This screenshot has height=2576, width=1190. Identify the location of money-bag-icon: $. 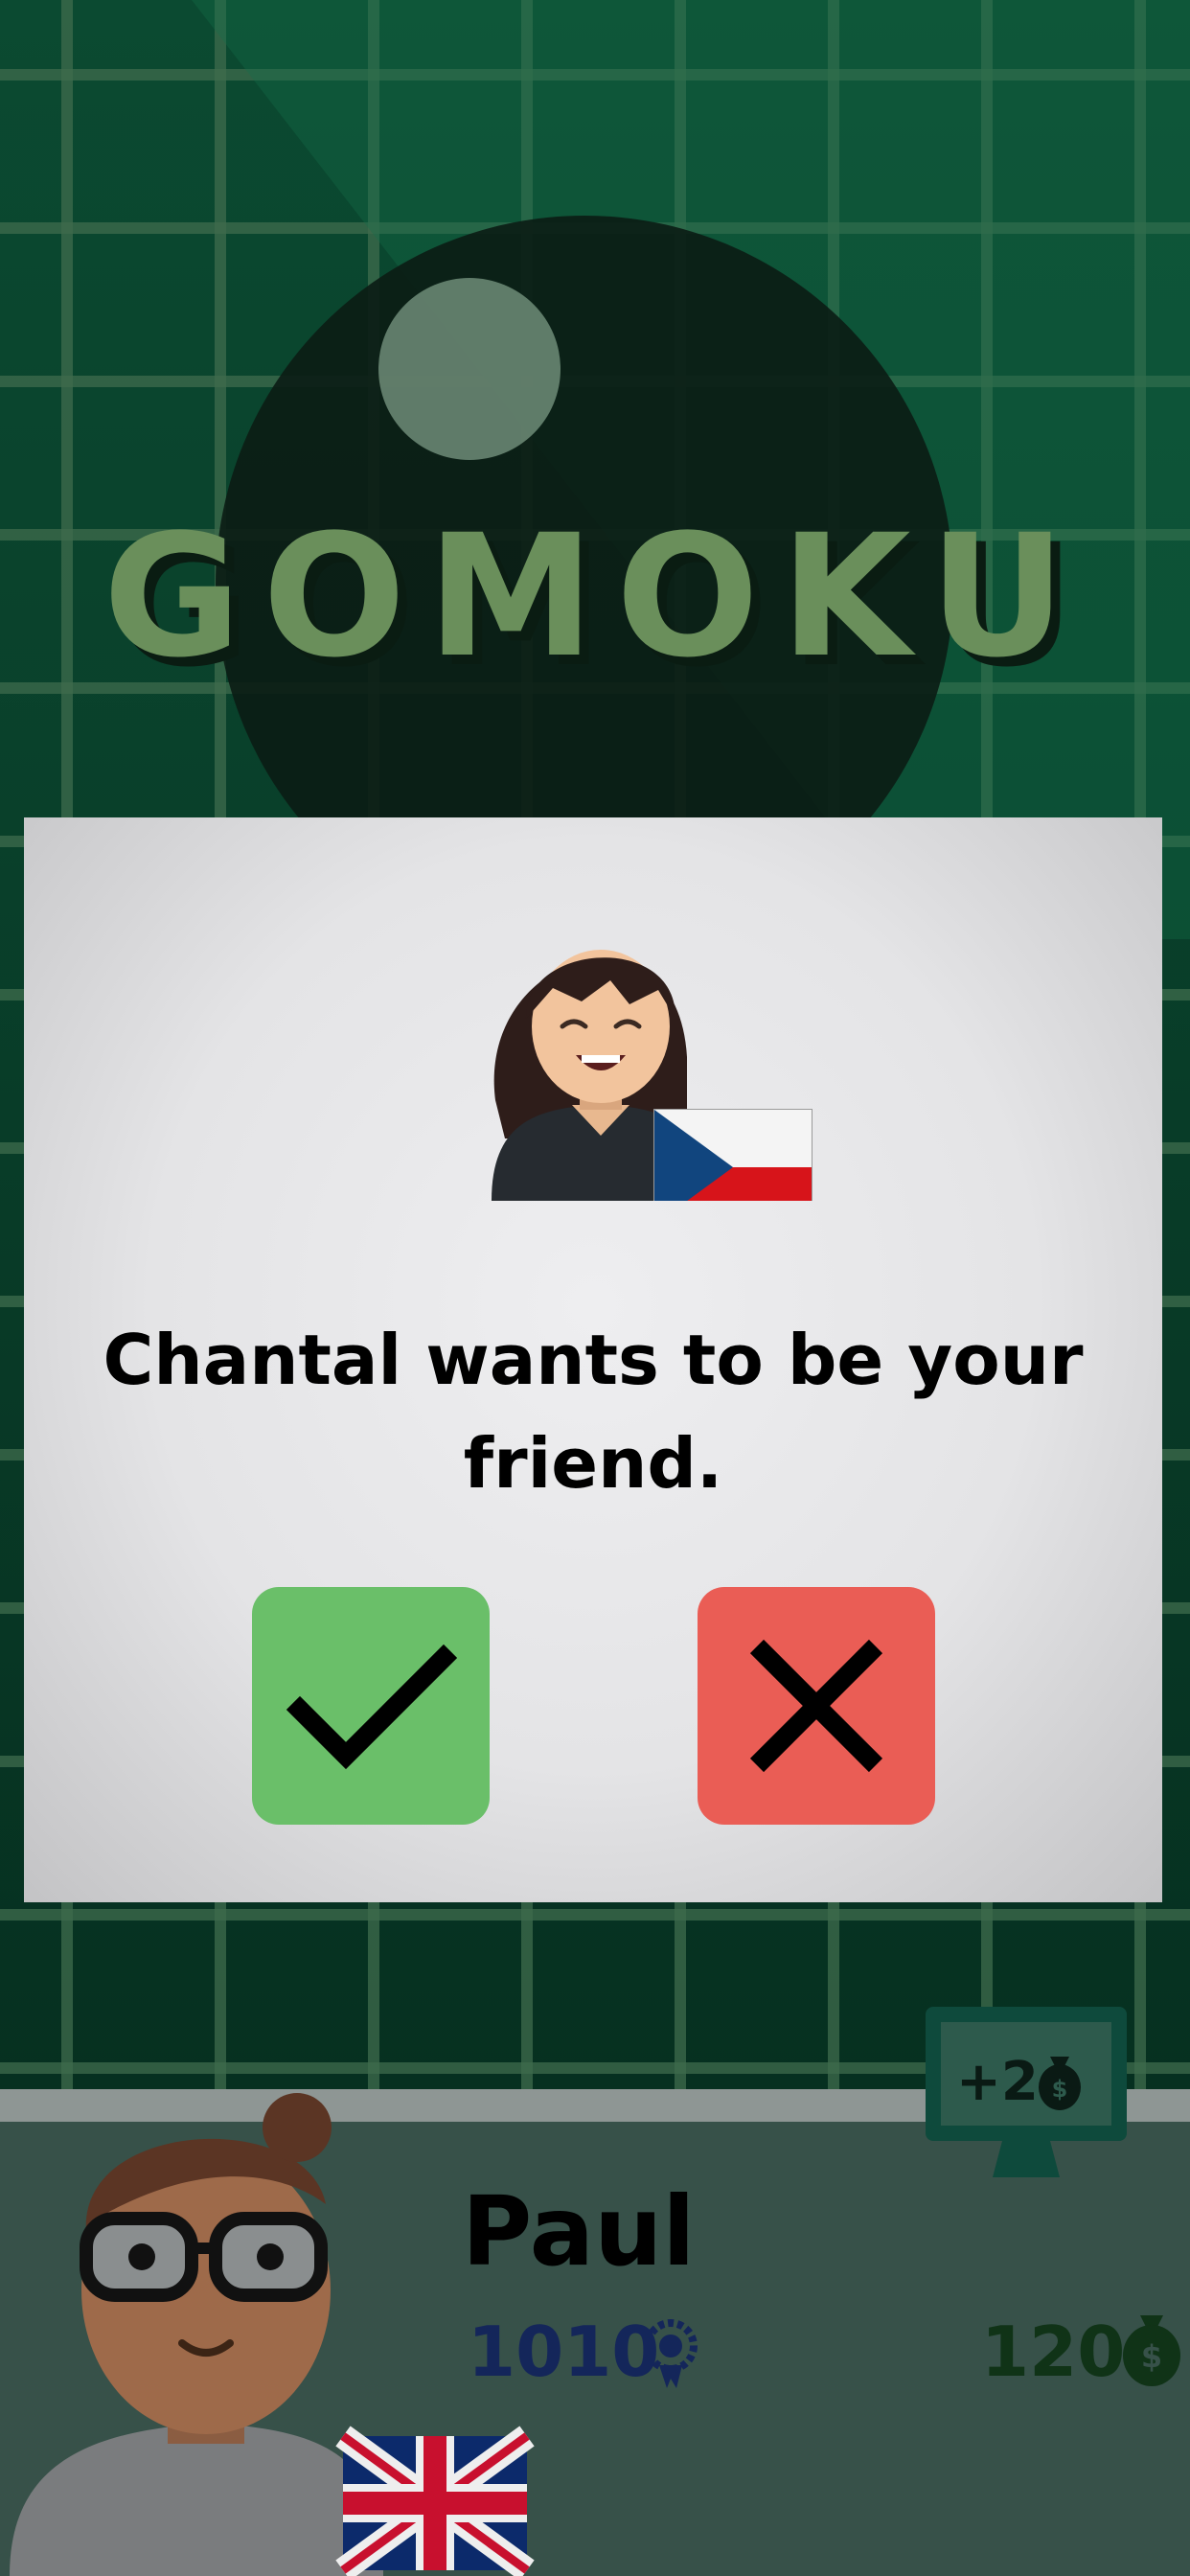
(1152, 2350).